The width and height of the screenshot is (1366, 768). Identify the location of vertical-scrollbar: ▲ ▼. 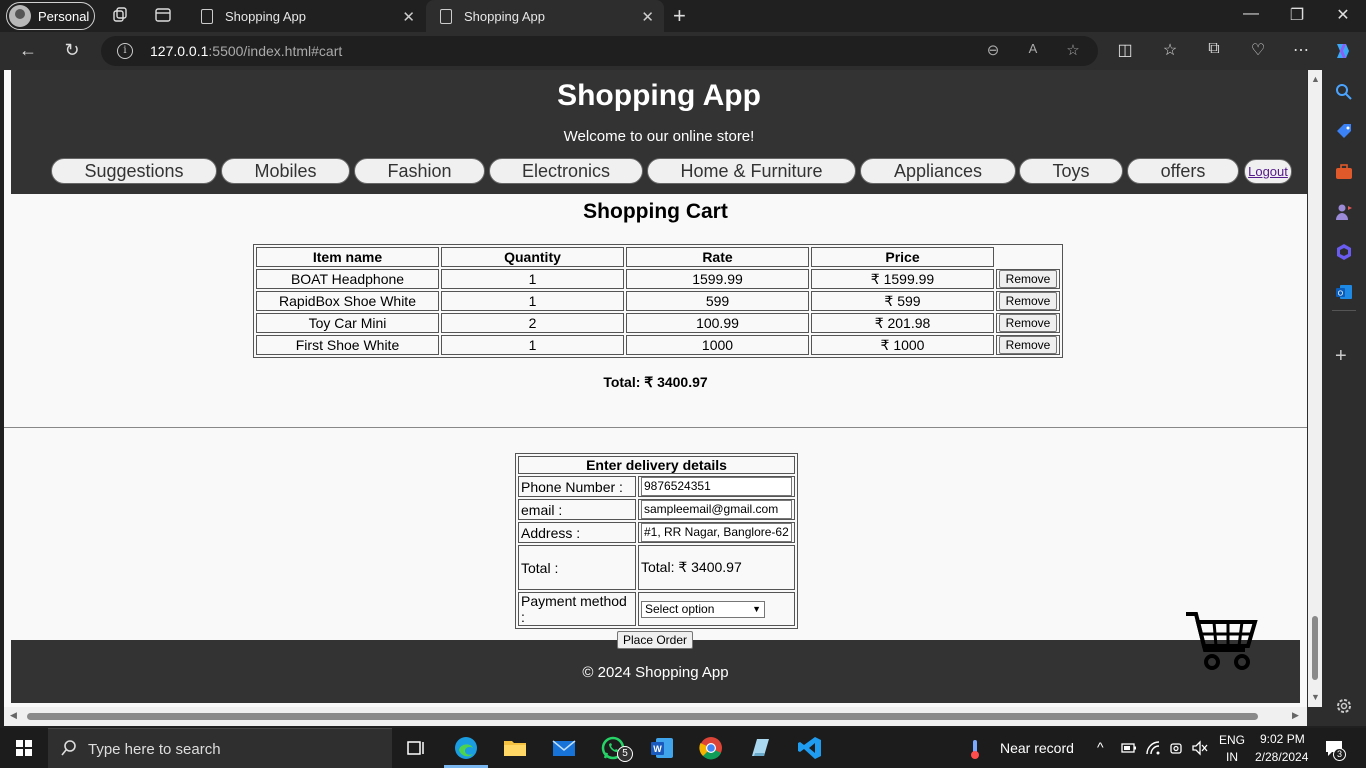
(1315, 388).